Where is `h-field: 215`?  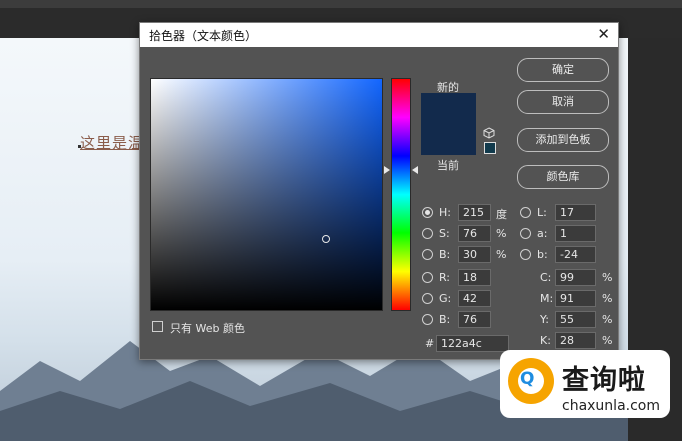 h-field: 215 is located at coordinates (474, 212).